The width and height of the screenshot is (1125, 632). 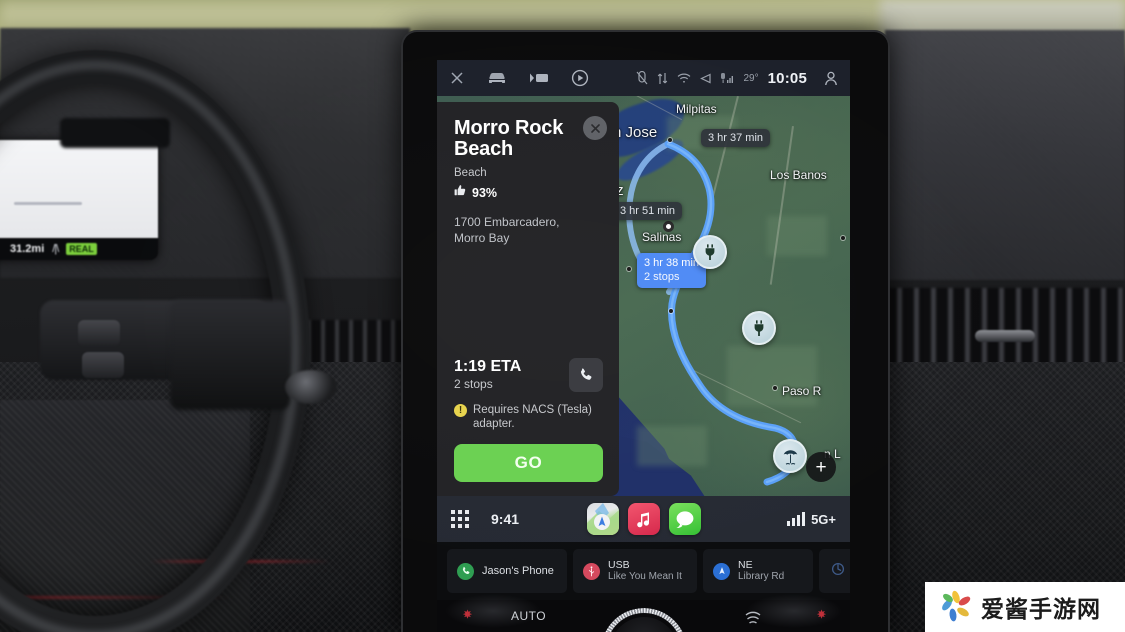 I want to click on carplay-dock: 9:41 5G+, so click(x=643, y=519).